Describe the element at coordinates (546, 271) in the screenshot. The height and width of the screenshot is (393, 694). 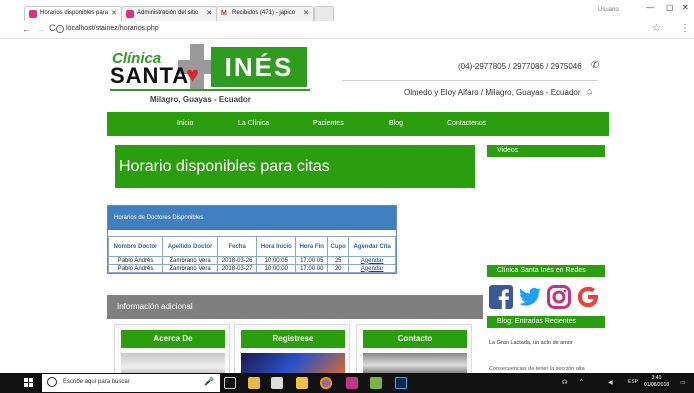
I see `social-header: Clínica Santa Inés en Redes` at that location.